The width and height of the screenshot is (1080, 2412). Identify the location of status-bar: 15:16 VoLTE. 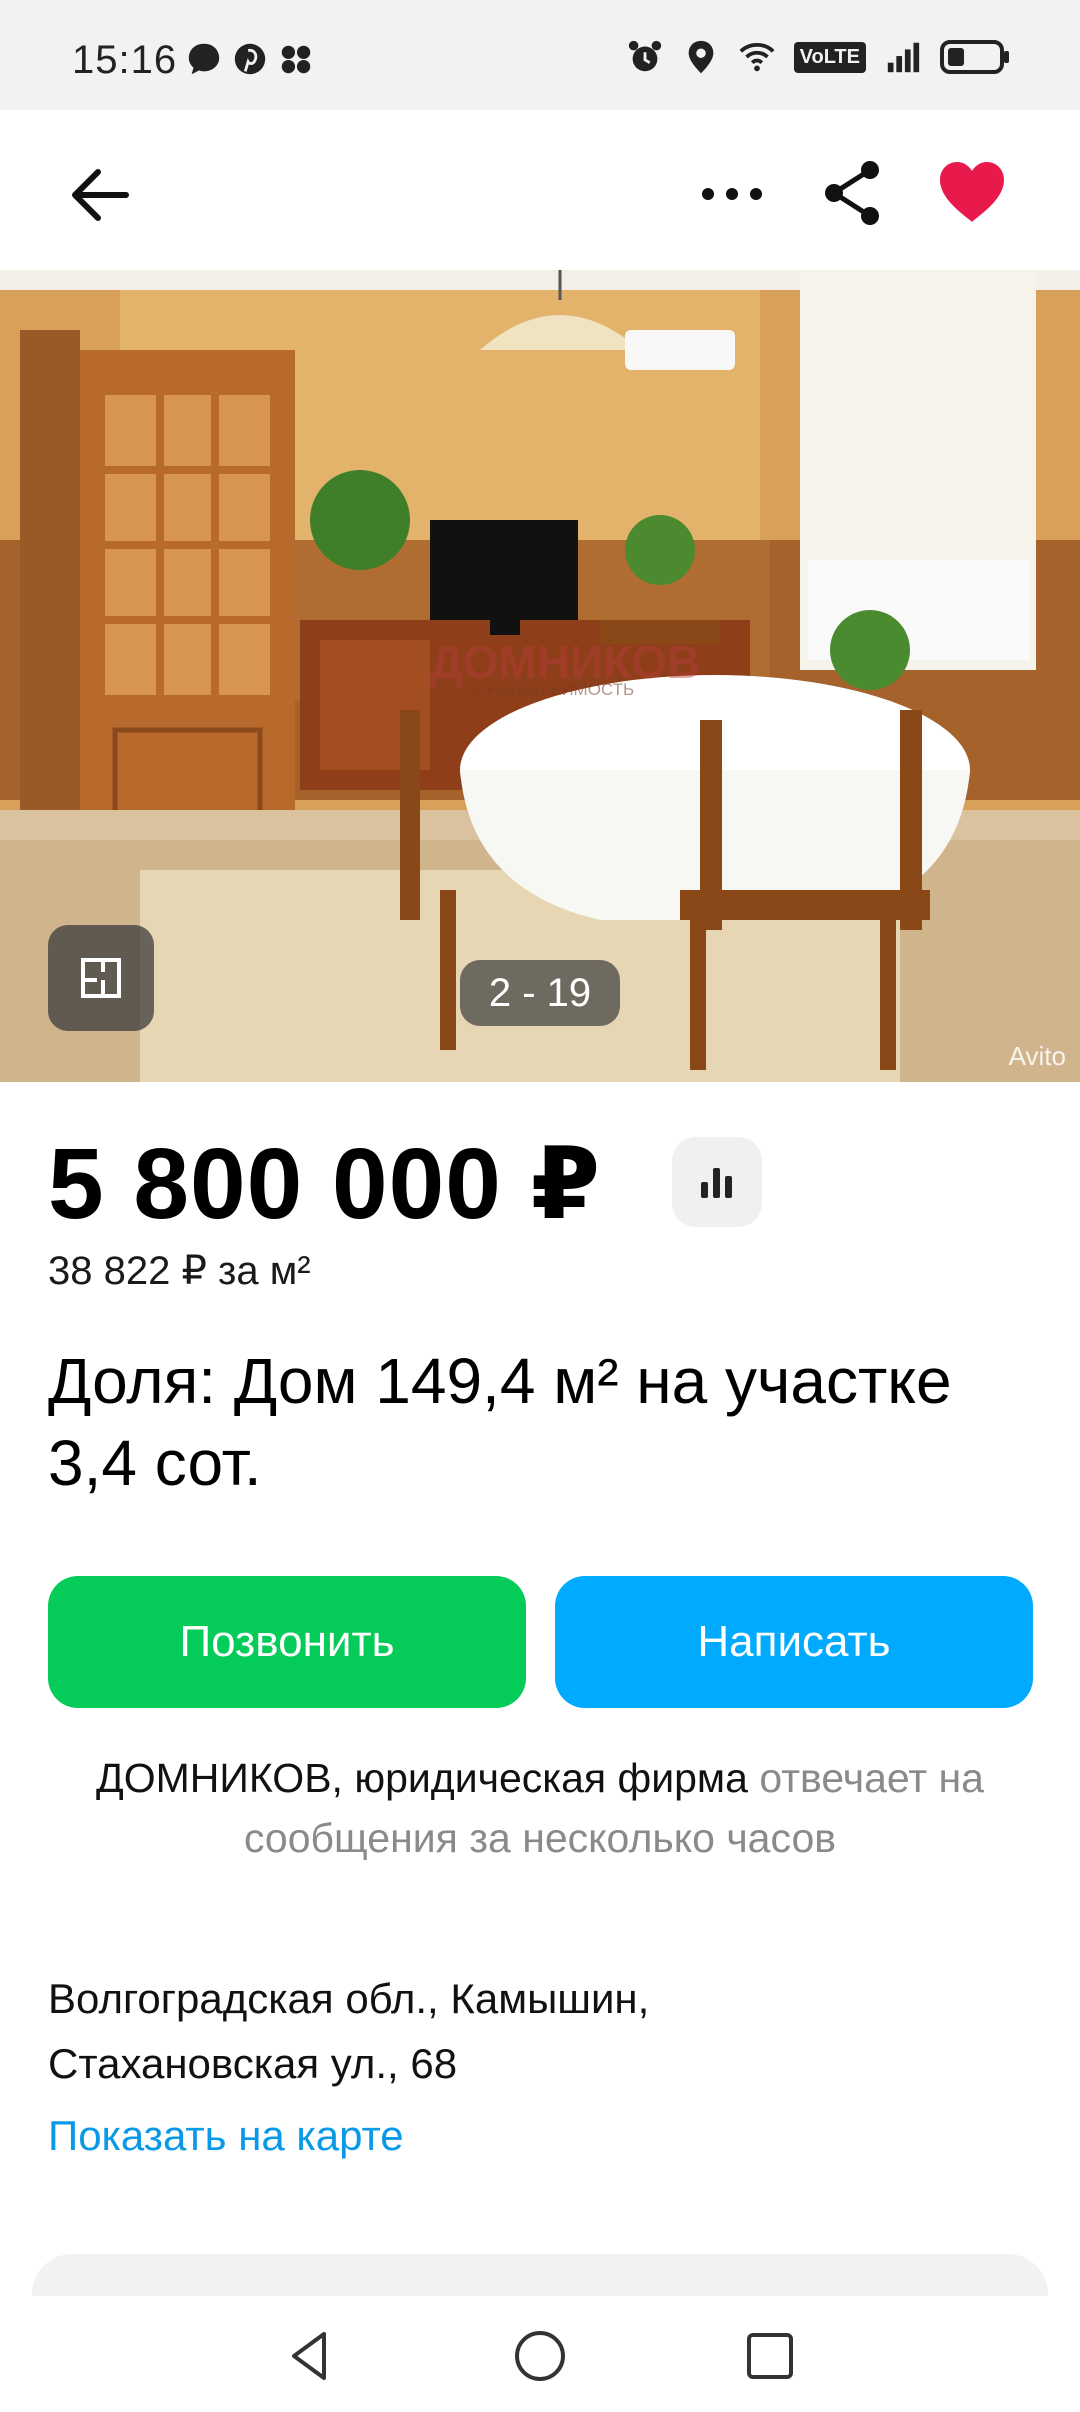
(540, 55).